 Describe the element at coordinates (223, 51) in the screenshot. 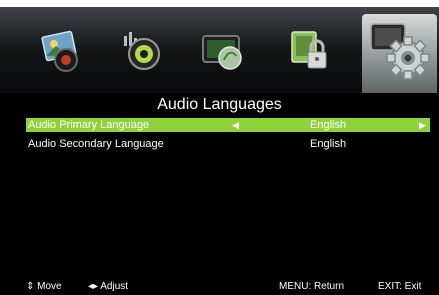

I see `channel-icon` at that location.